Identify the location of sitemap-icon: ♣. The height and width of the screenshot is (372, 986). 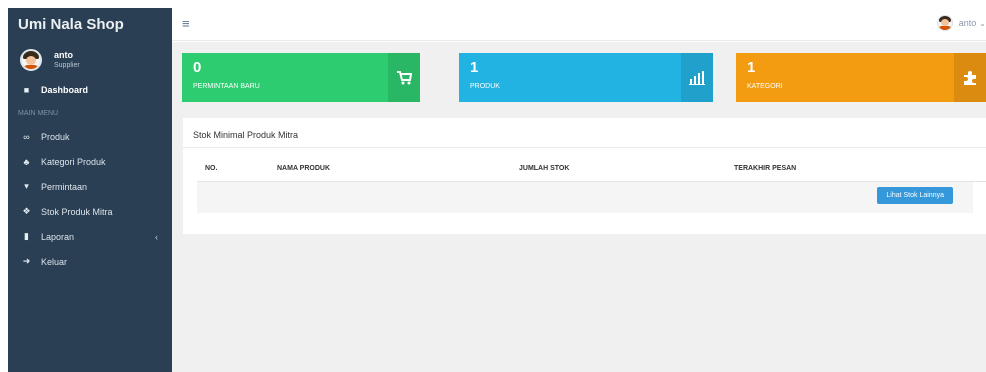
(26, 161).